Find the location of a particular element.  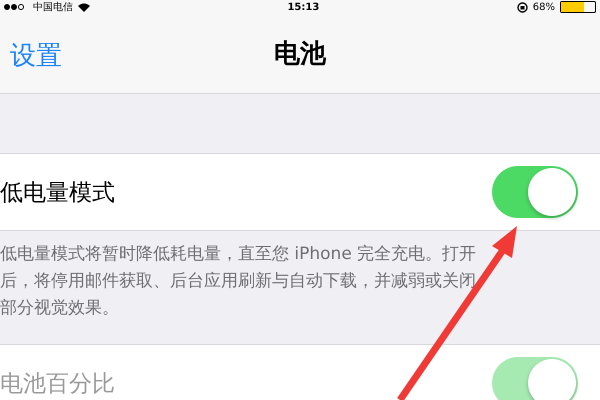

toggle-switch is located at coordinates (535, 192).